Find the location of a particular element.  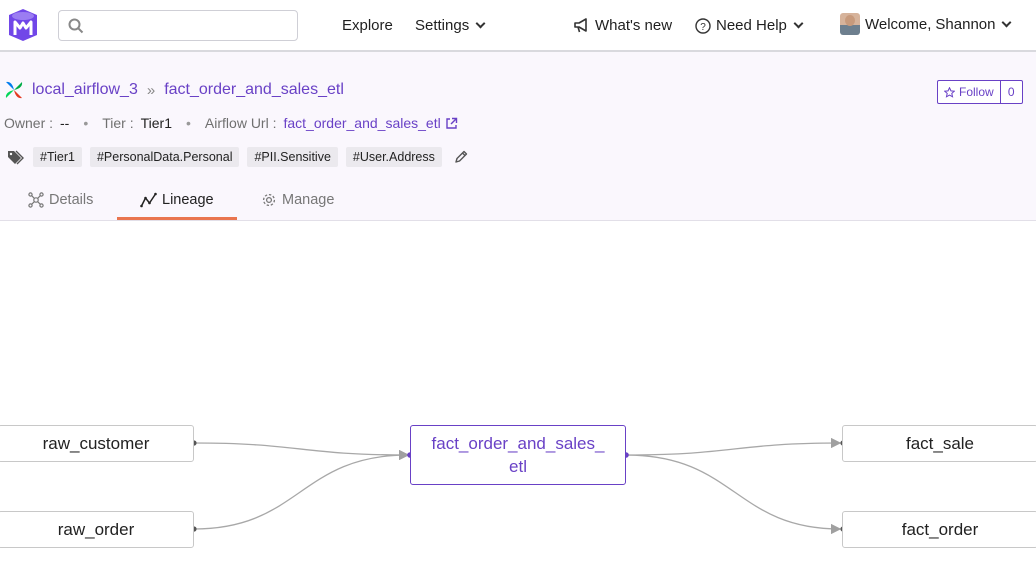

nav-explore-label: Explore is located at coordinates (367, 25).